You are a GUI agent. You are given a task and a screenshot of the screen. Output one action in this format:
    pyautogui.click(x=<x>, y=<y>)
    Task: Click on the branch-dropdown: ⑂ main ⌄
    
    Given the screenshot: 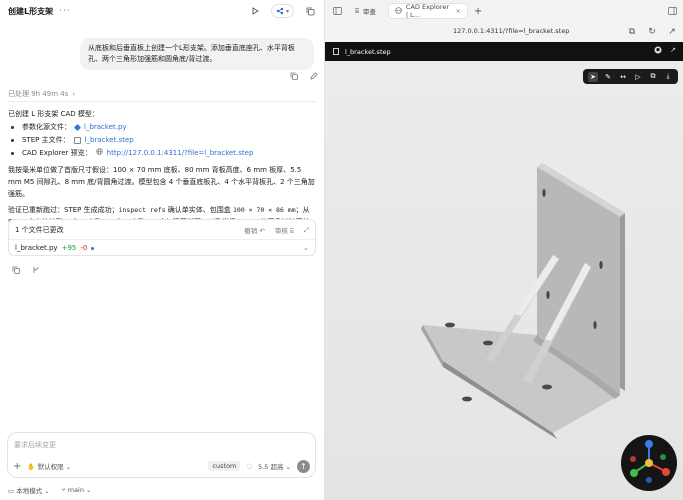 What is the action you would take?
    pyautogui.click(x=77, y=490)
    